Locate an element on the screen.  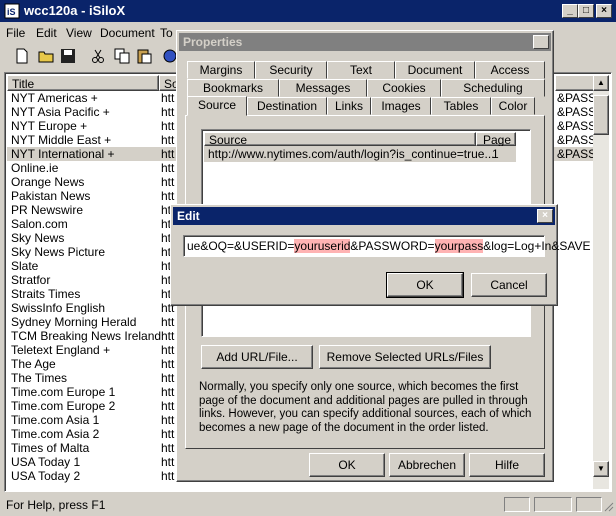
source-column-header: Source is located at coordinates (340, 139).